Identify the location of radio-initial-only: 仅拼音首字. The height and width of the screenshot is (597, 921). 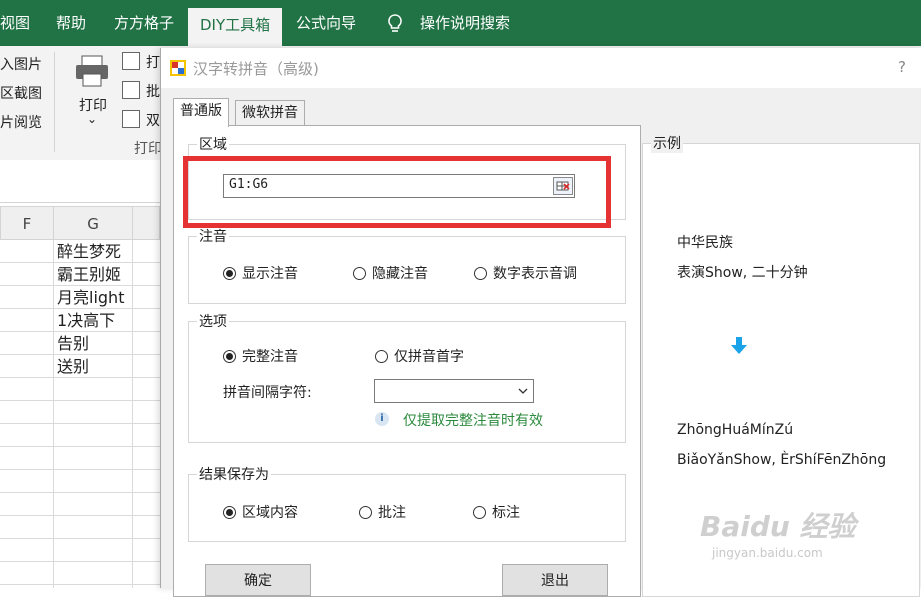
(419, 356).